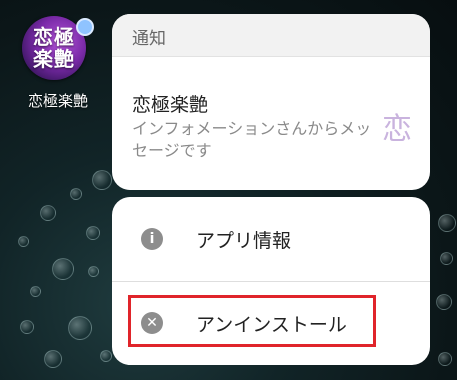 The width and height of the screenshot is (457, 380). What do you see at coordinates (170, 105) in the screenshot?
I see `notification-title: 恋極楽艶` at bounding box center [170, 105].